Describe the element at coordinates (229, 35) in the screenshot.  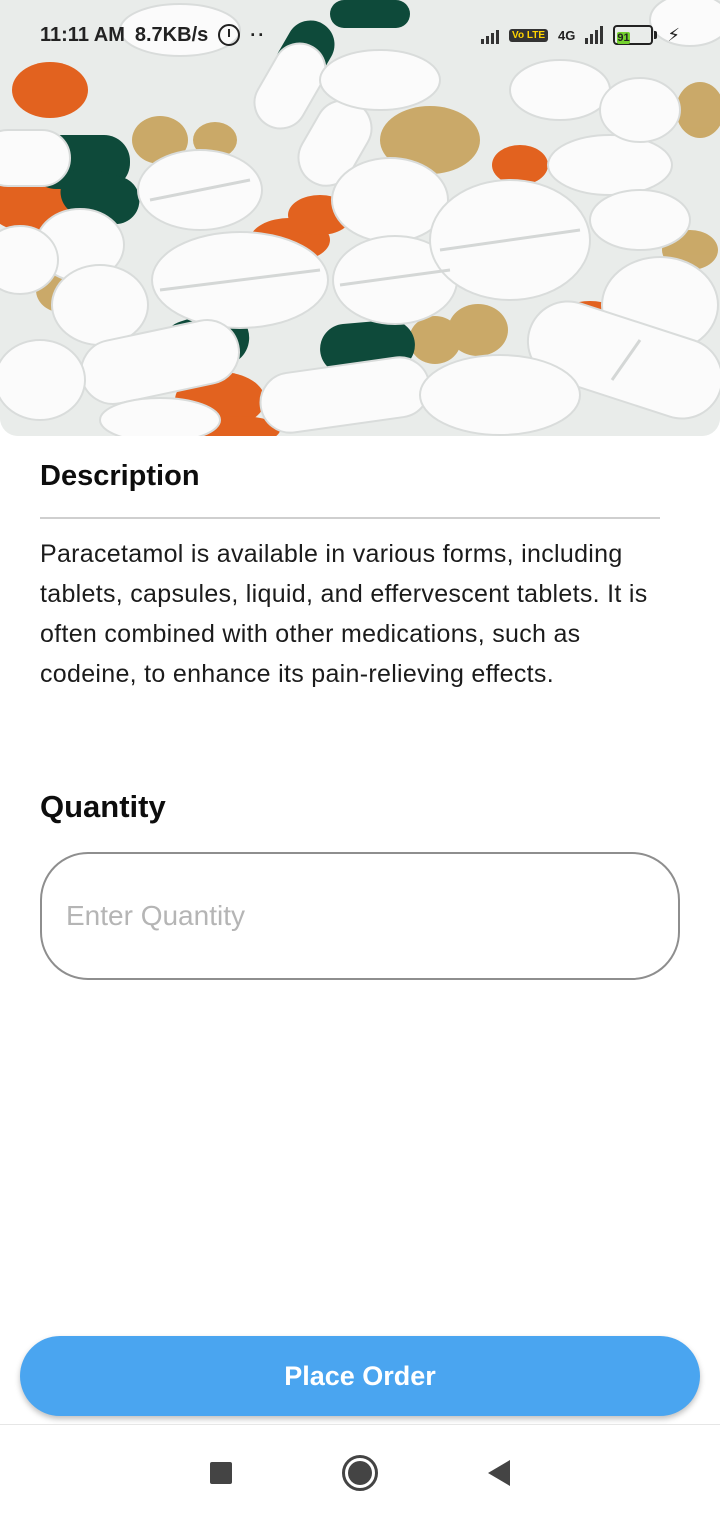
I see `alarm-icon` at that location.